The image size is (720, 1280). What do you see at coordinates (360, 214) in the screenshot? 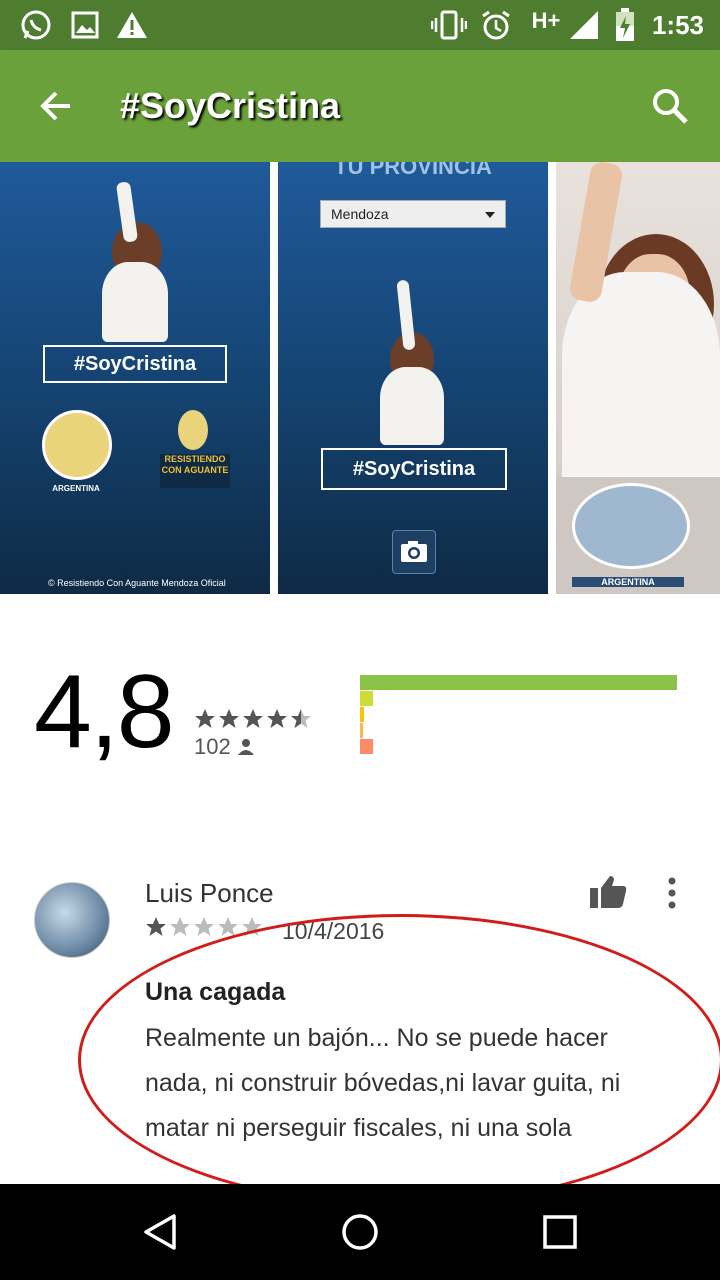
I see `dropdown-value: Mendoza` at bounding box center [360, 214].